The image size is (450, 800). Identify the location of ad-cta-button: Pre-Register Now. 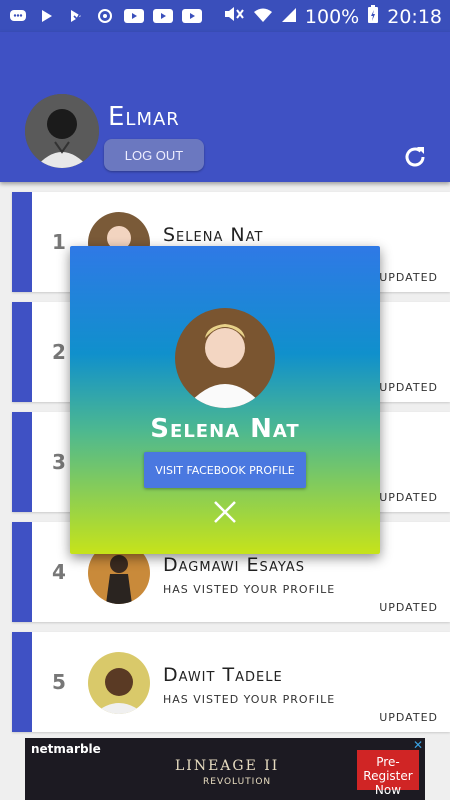
(388, 773).